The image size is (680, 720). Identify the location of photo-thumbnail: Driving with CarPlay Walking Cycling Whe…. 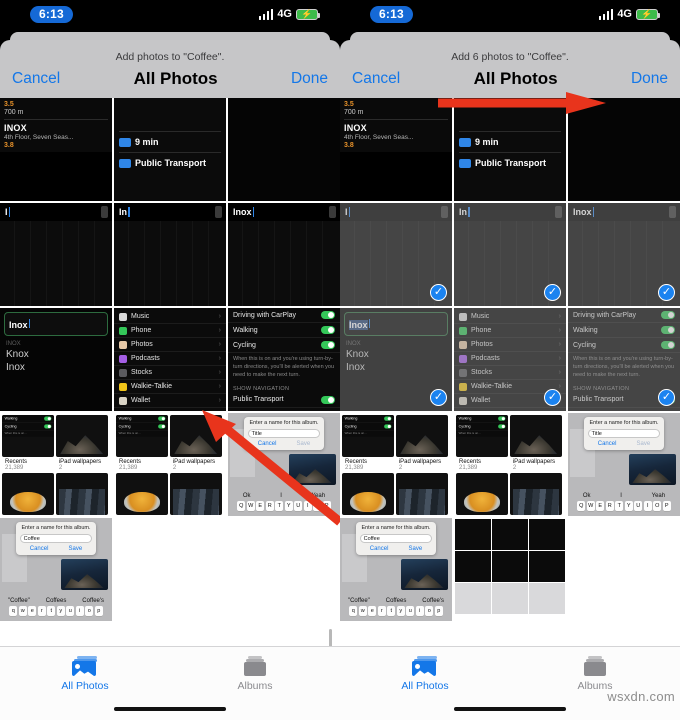
(284, 359).